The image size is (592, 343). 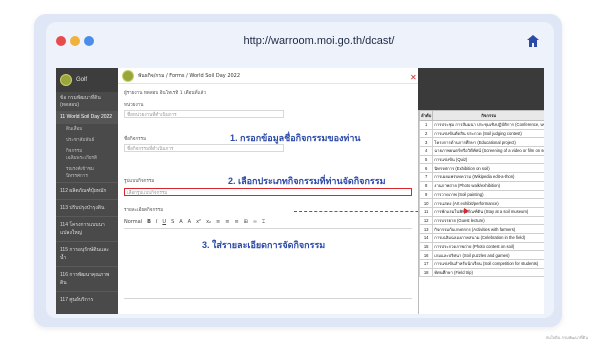 What do you see at coordinates (426, 142) in the screenshot?
I see `row-number: 3` at bounding box center [426, 142].